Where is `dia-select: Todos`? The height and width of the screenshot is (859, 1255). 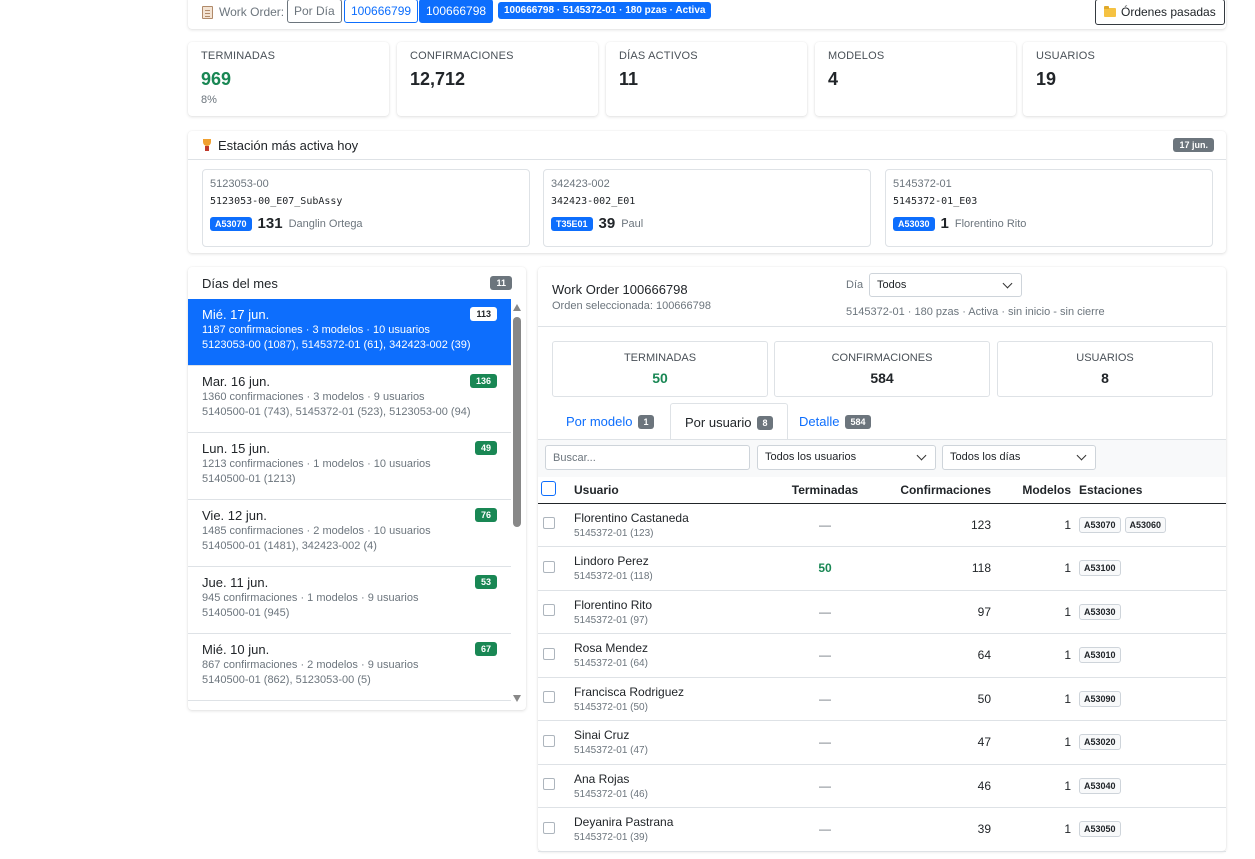
dia-select: Todos is located at coordinates (945, 285).